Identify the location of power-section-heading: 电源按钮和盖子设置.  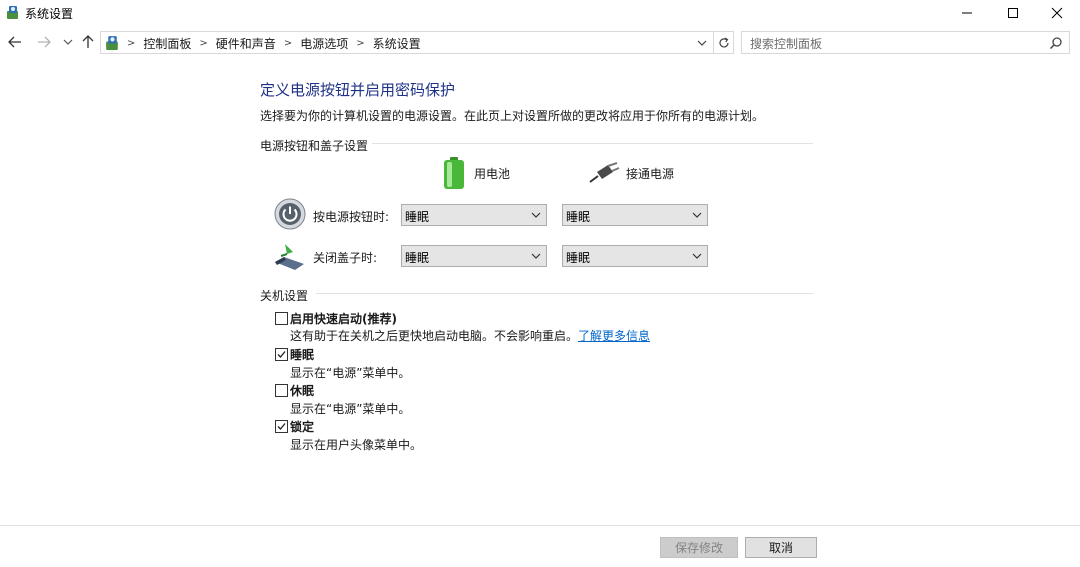
(314, 146).